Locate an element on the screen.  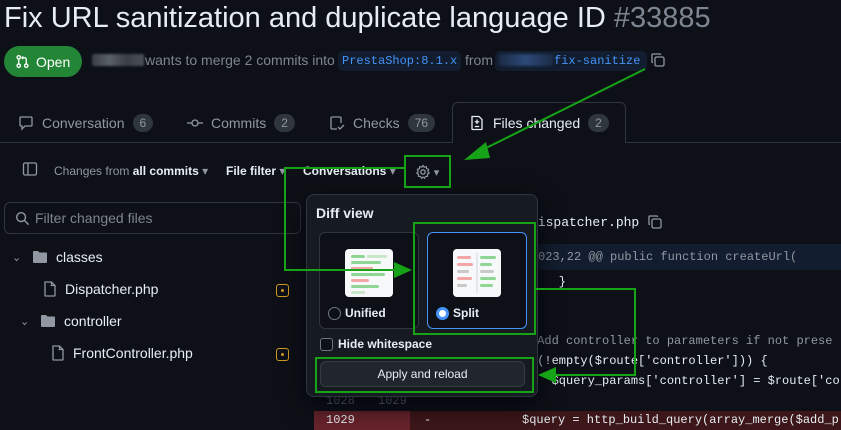
annotation-box-split is located at coordinates (474, 278).